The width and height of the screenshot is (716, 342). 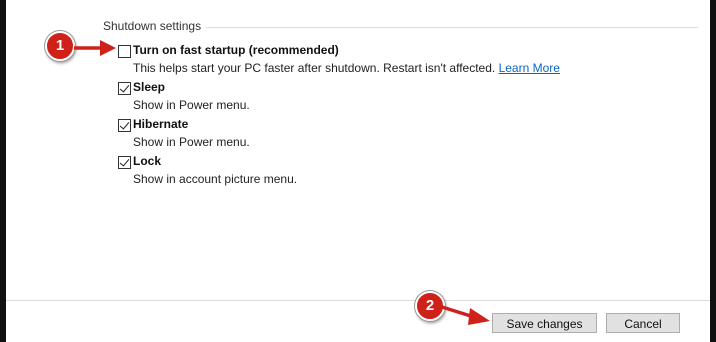 What do you see at coordinates (236, 50) in the screenshot?
I see `fast-startup-label: Turn on fast startup (recommended)` at bounding box center [236, 50].